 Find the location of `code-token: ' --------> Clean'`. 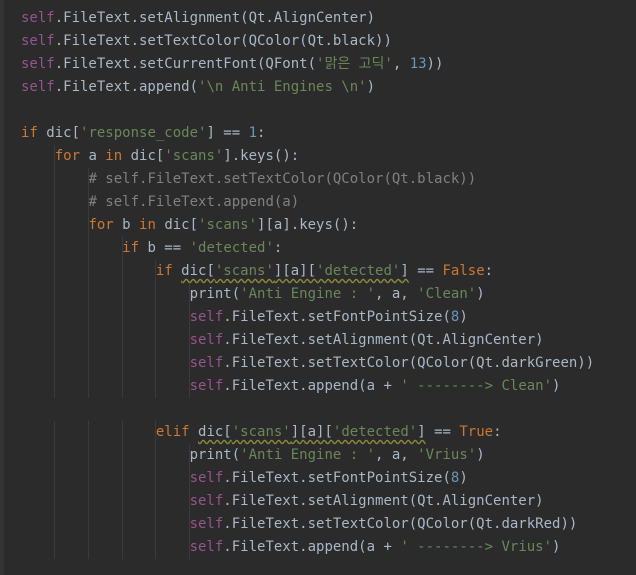

code-token: ' --------> Clean' is located at coordinates (476, 386).